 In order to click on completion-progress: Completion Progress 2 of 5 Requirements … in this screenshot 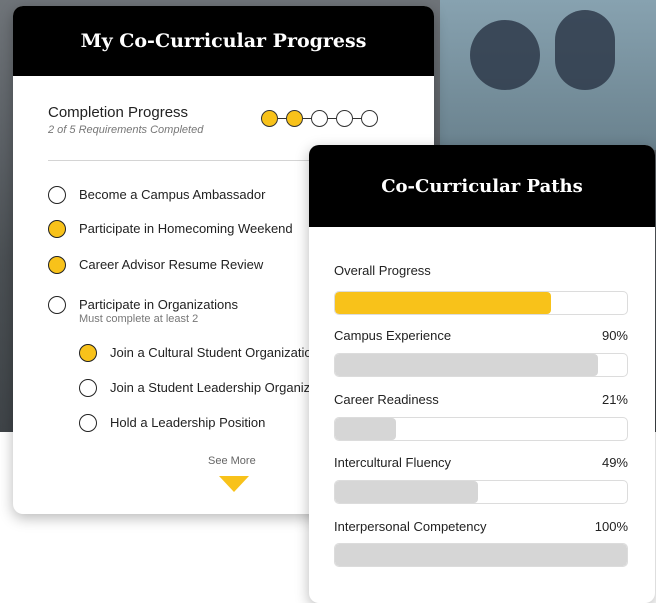, I will do `click(125, 120)`.